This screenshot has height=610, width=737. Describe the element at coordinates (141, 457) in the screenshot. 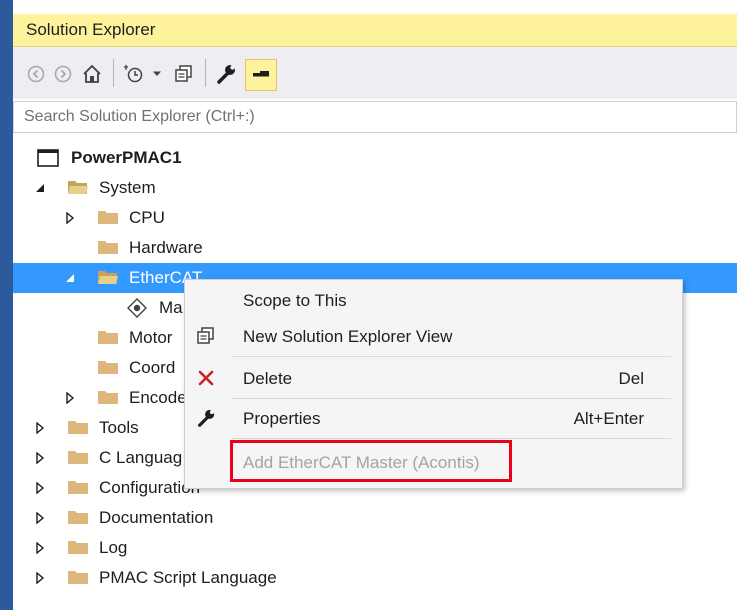

I see `tree-label: C Languag` at that location.